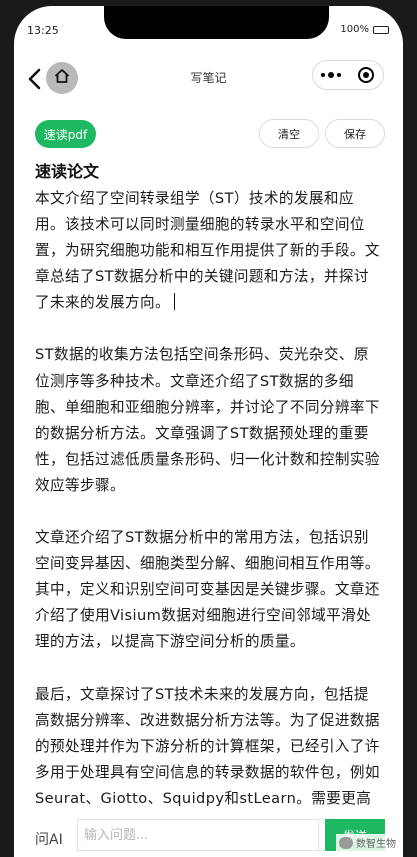  I want to click on watermark: 数智生物, so click(367, 842).